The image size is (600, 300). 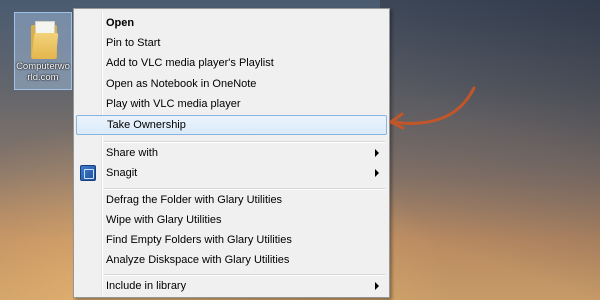 What do you see at coordinates (120, 23) in the screenshot?
I see `menu-item-label: Open` at bounding box center [120, 23].